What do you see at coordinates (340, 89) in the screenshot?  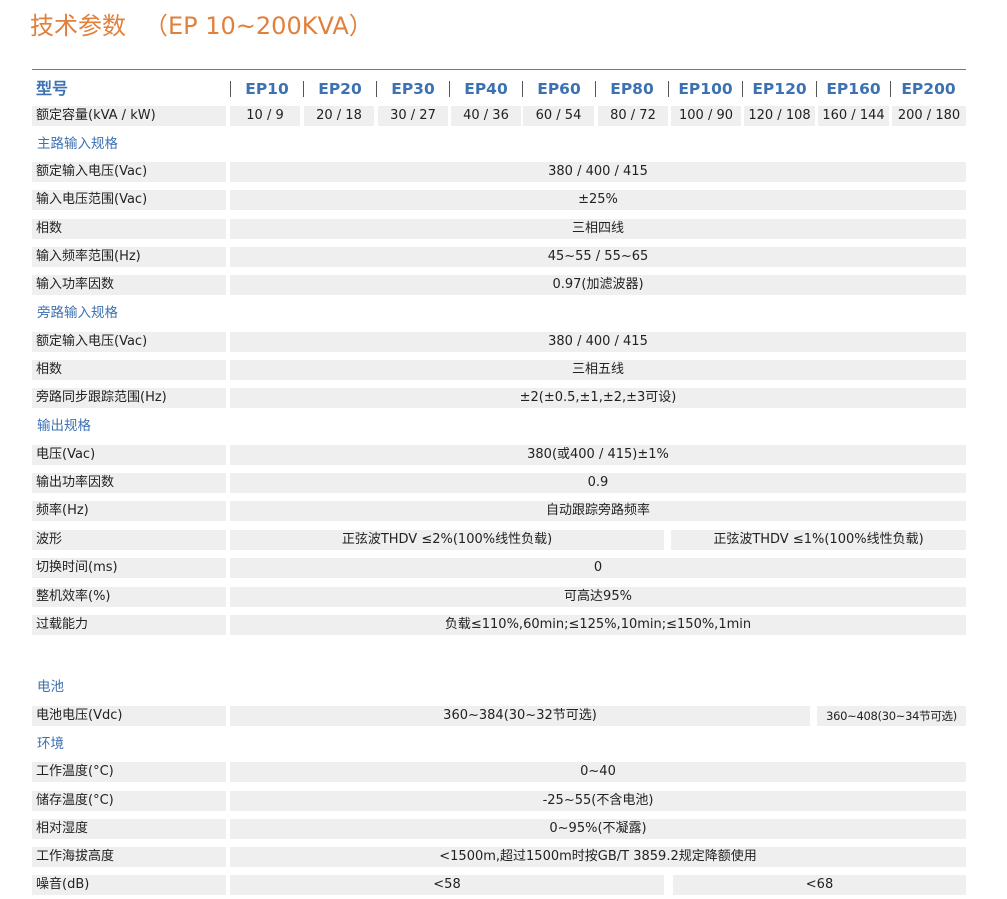 I see `model-ep20: EP20` at bounding box center [340, 89].